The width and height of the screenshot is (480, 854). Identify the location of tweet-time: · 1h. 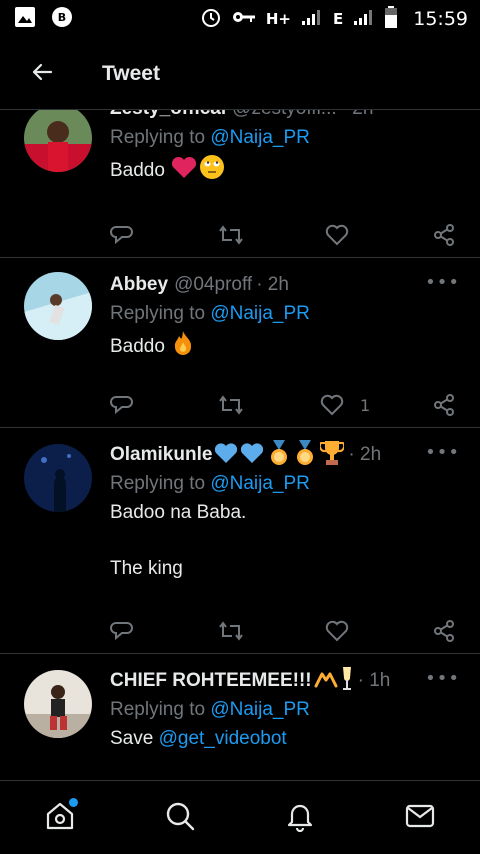
(374, 680).